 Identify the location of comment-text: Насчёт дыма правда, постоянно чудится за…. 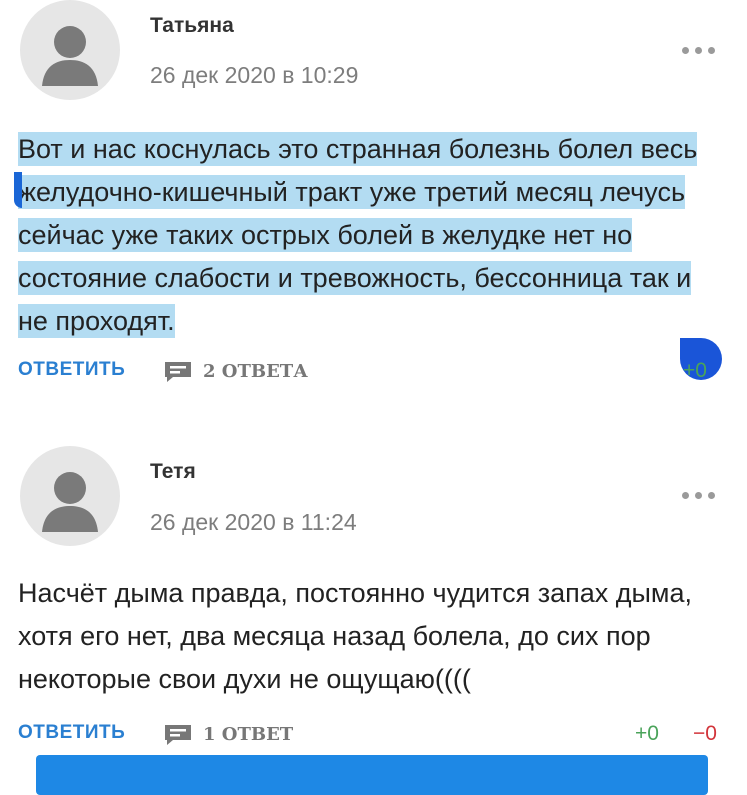
(355, 636).